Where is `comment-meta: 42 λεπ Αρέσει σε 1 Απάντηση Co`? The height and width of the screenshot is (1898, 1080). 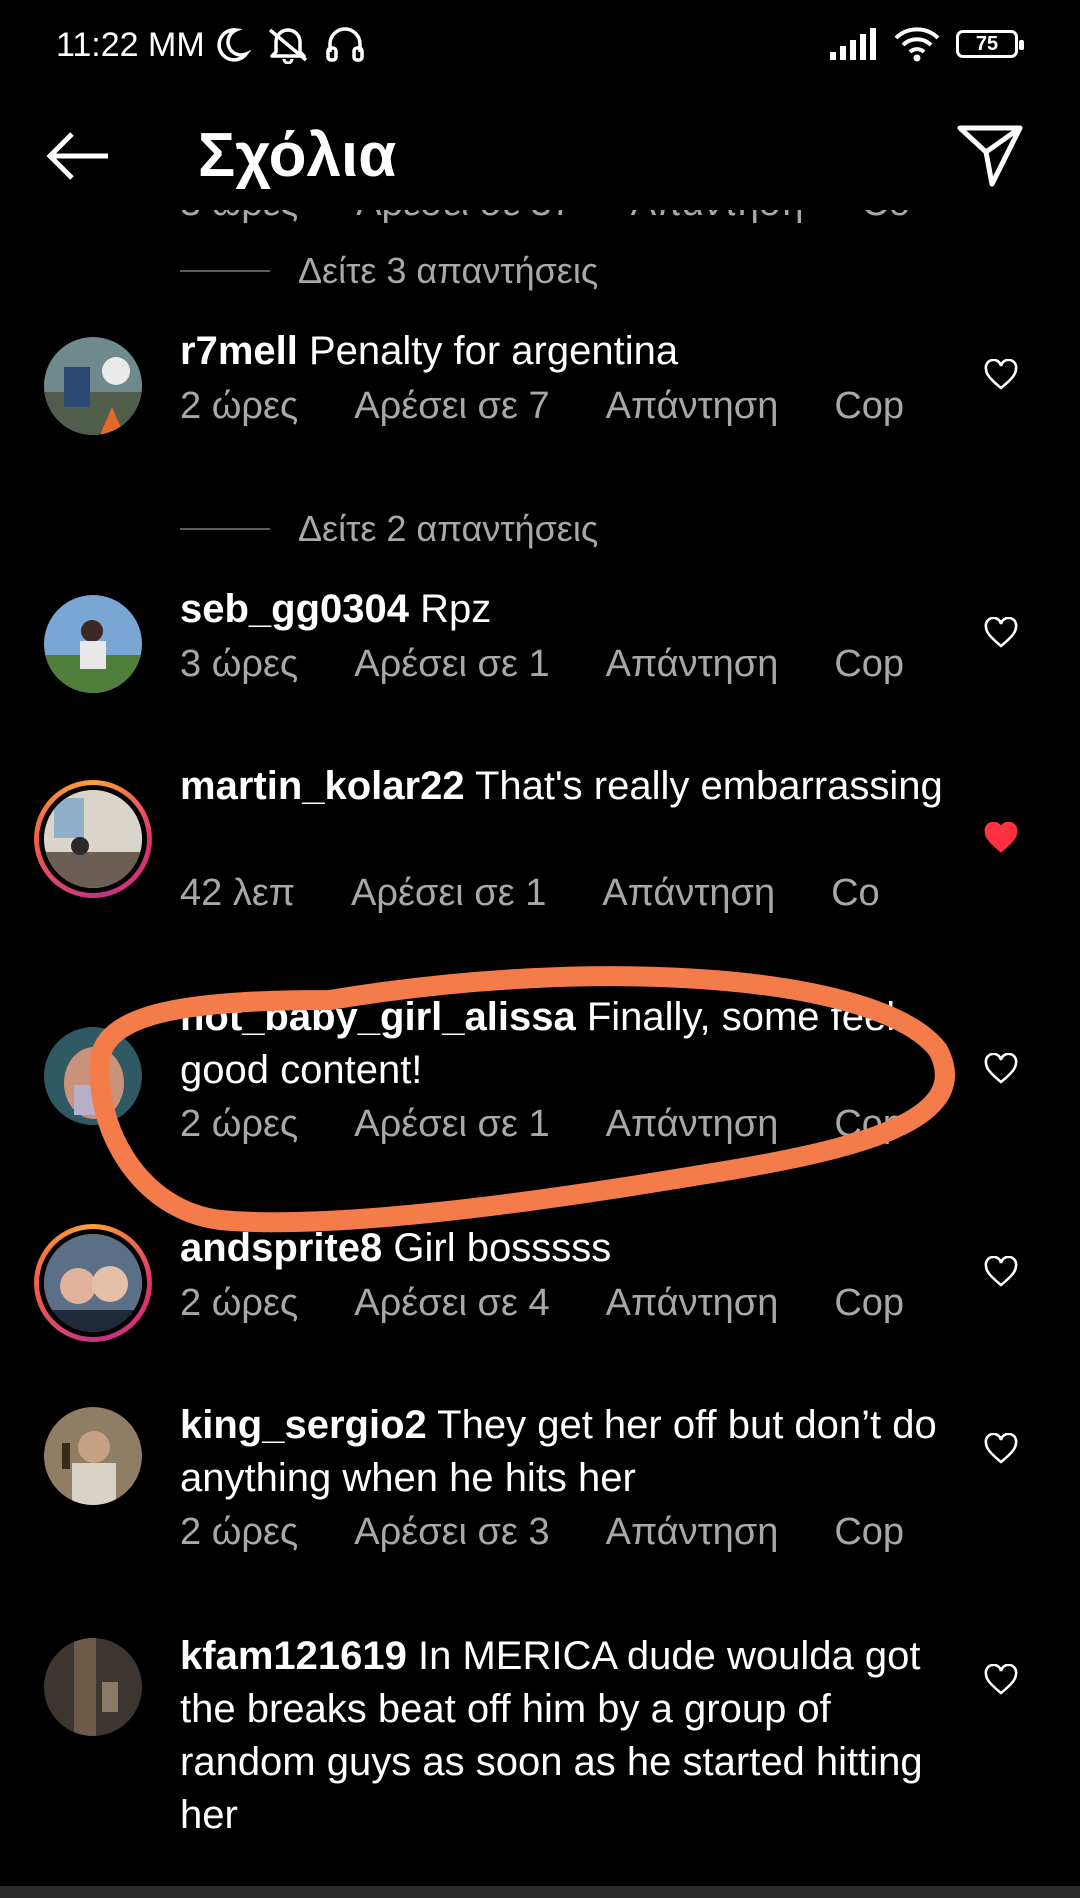 comment-meta: 42 λεπ Αρέσει σε 1 Απάντηση Co is located at coordinates (558, 893).